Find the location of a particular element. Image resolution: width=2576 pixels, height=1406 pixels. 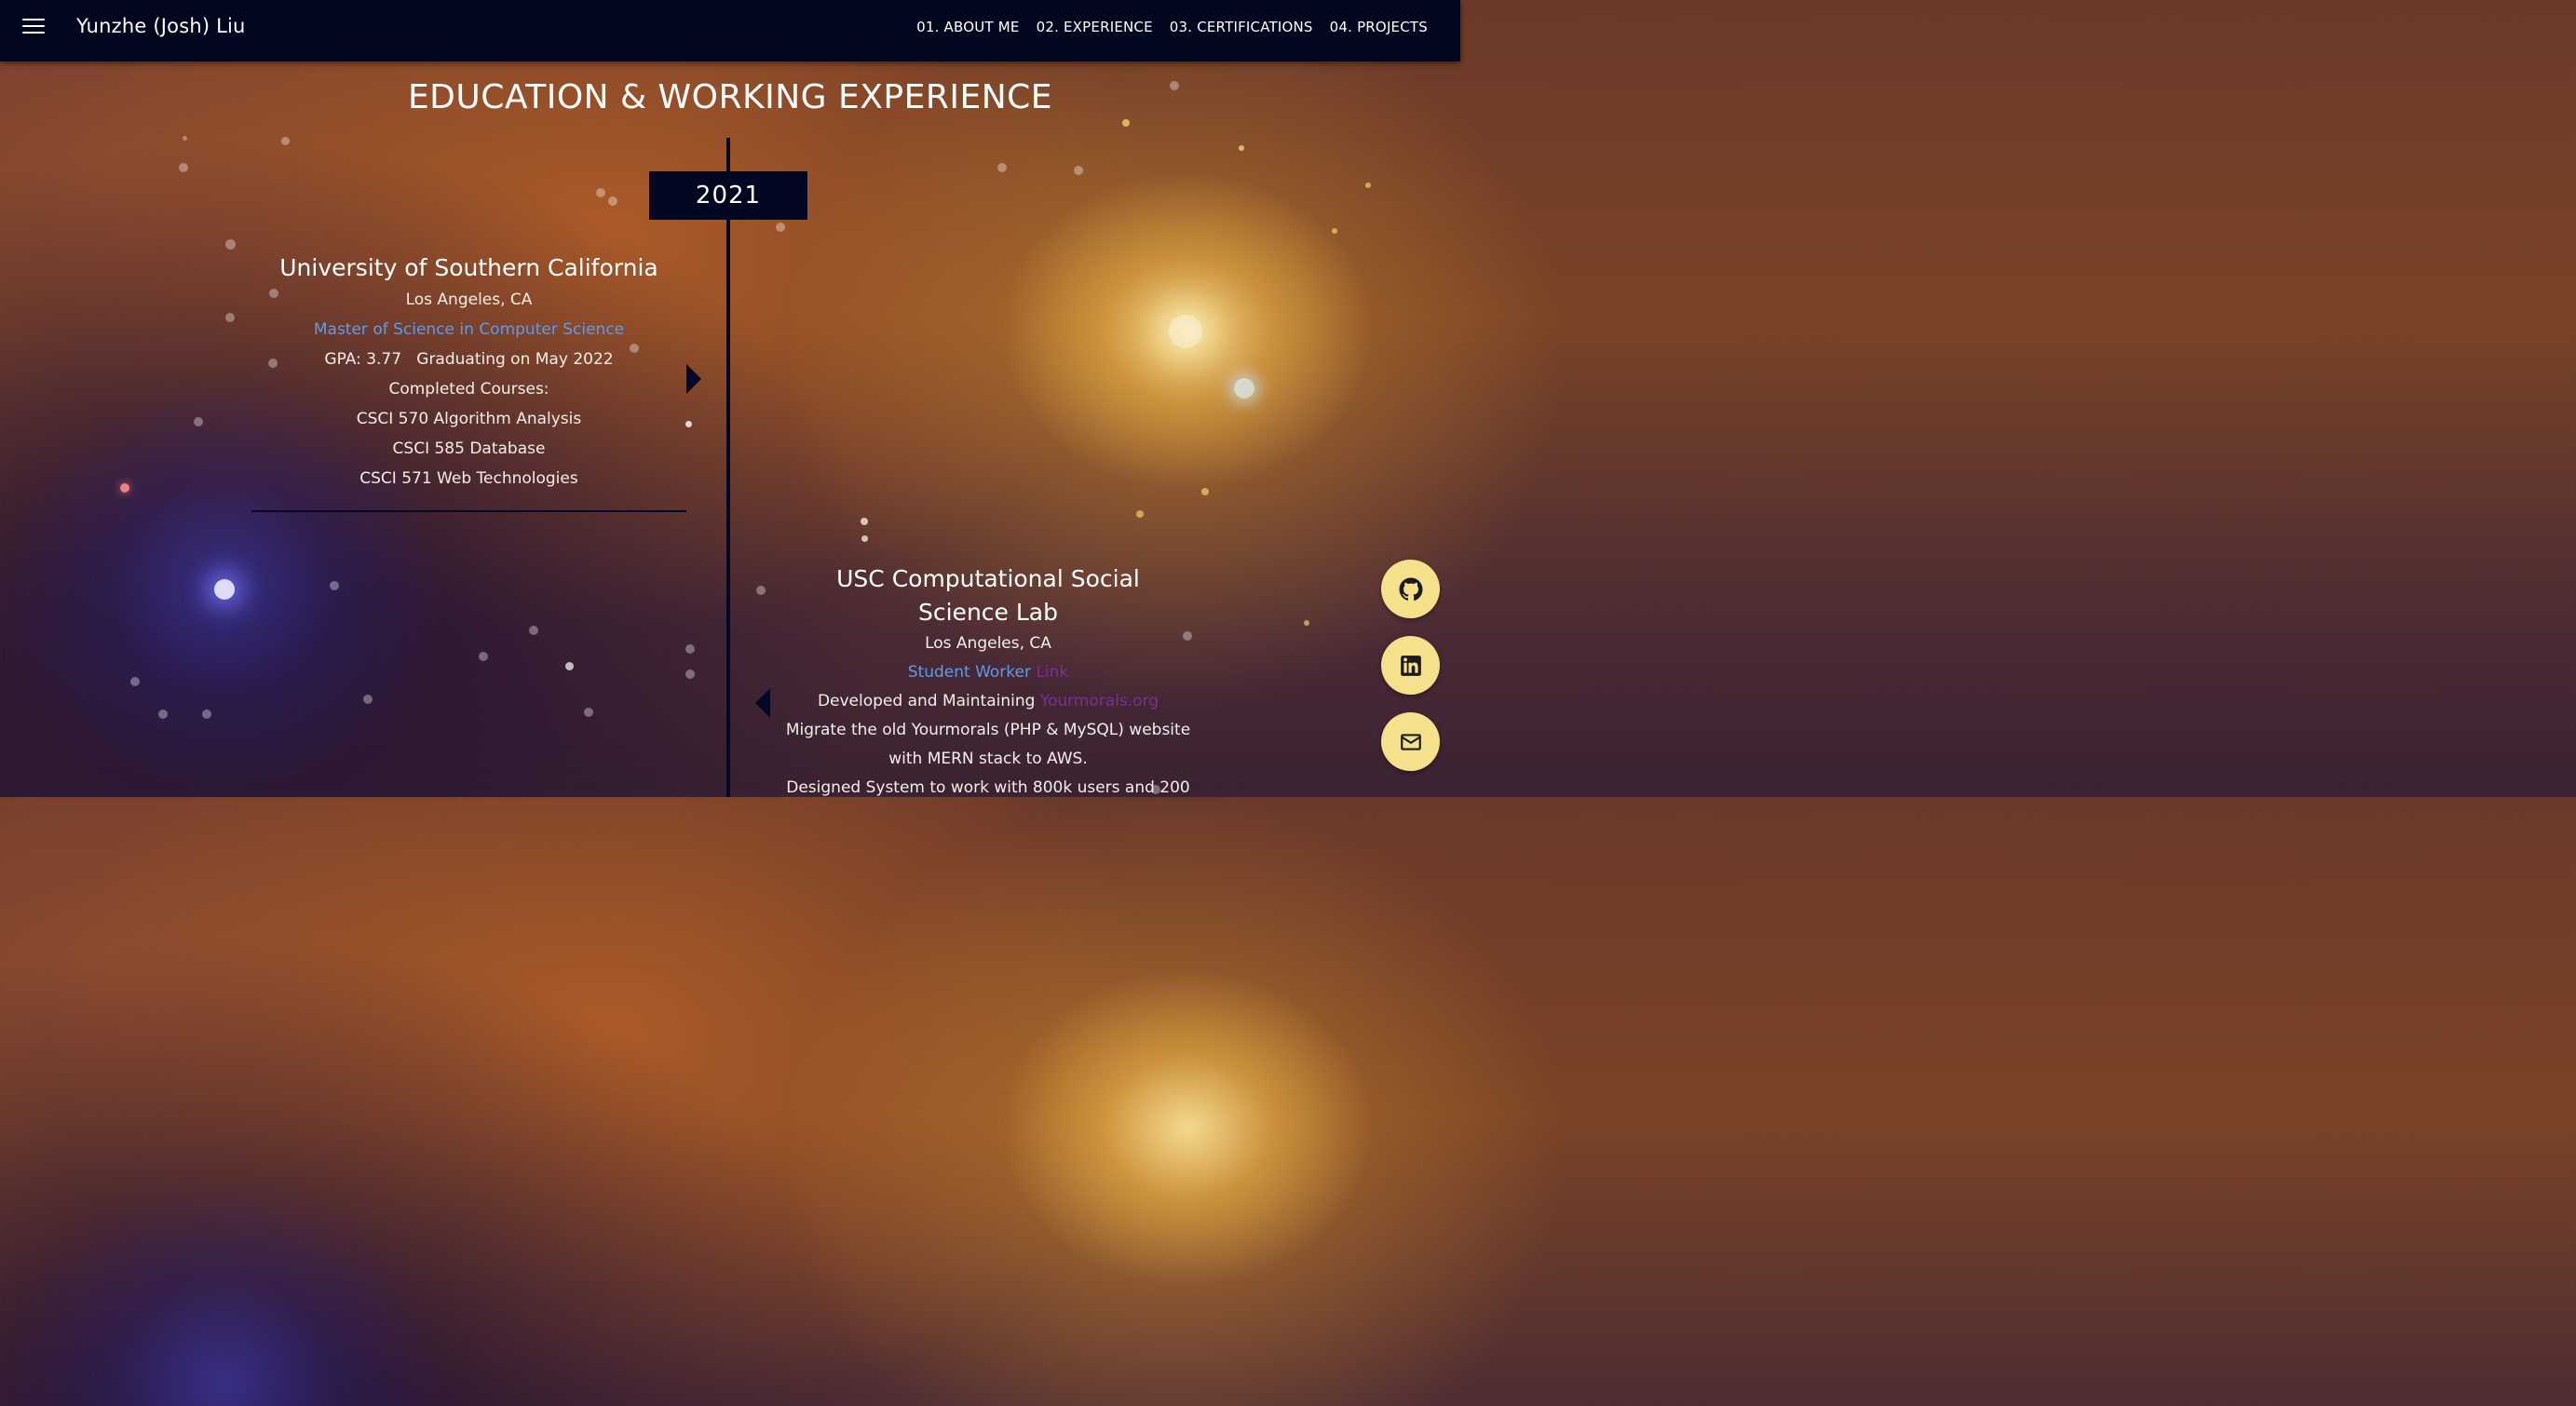

course-item: CSCI 571 Web Technologies is located at coordinates (468, 479).